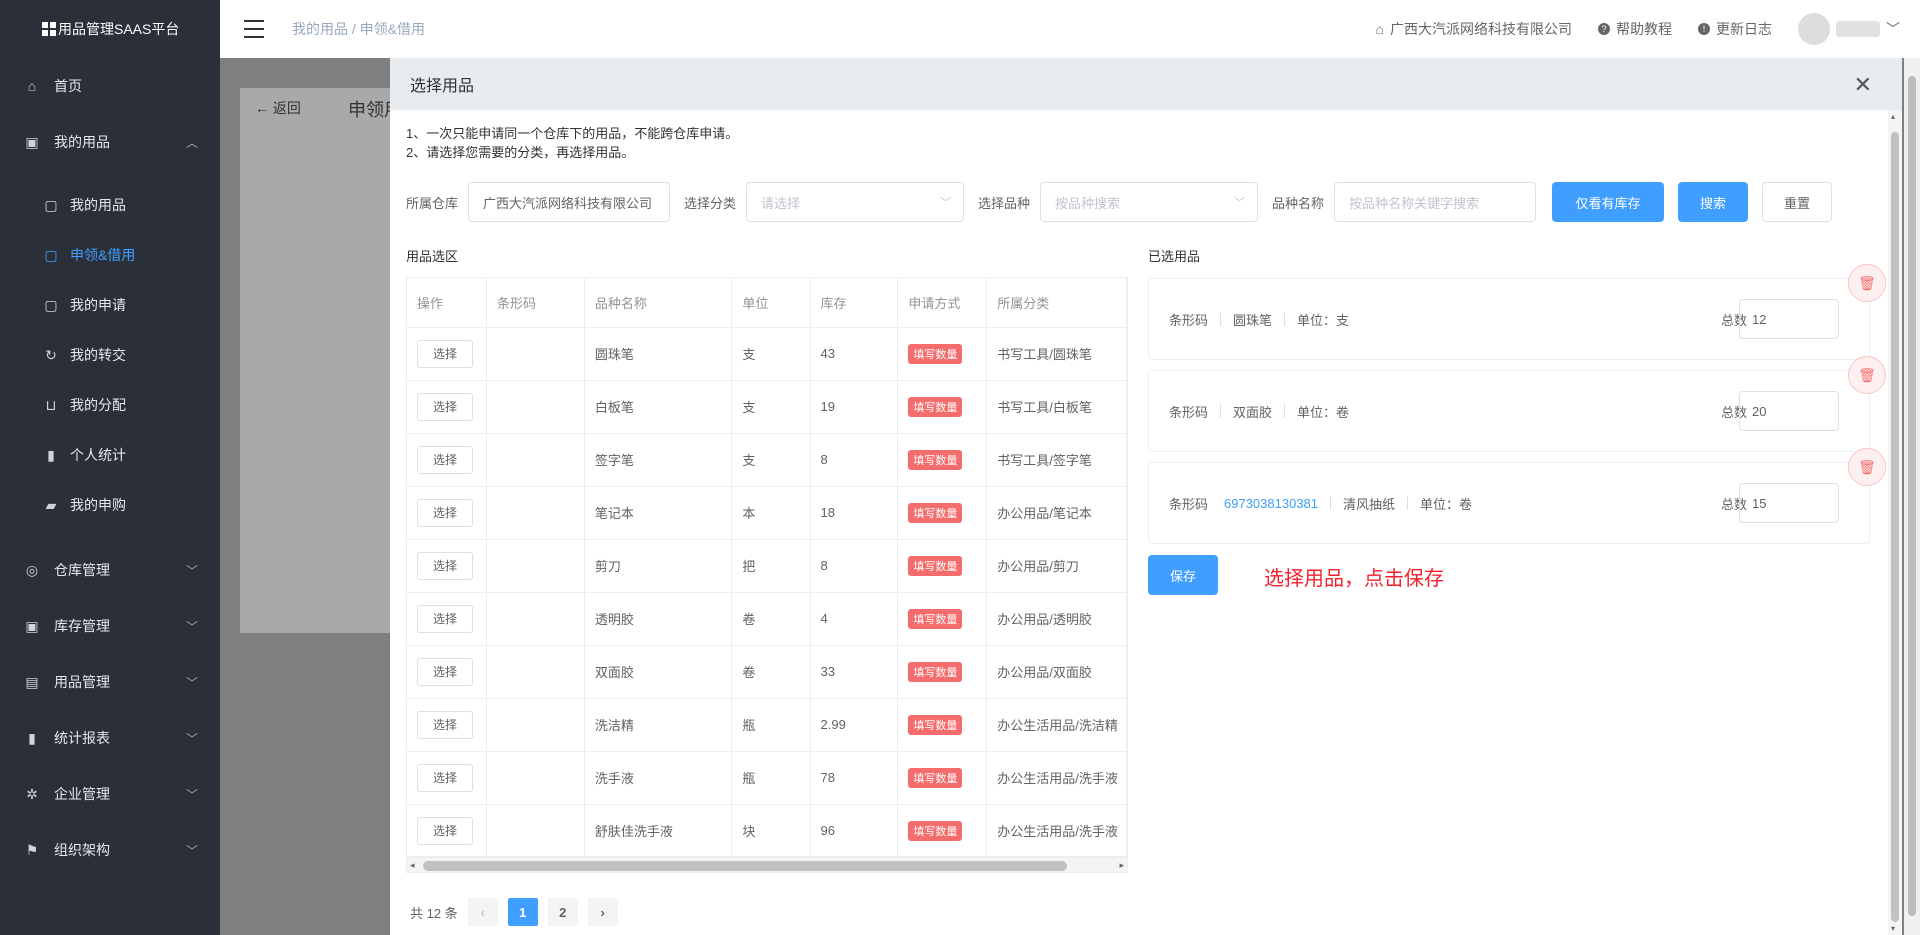 This screenshot has height=935, width=1920. I want to click on background-card, so click(320, 360).